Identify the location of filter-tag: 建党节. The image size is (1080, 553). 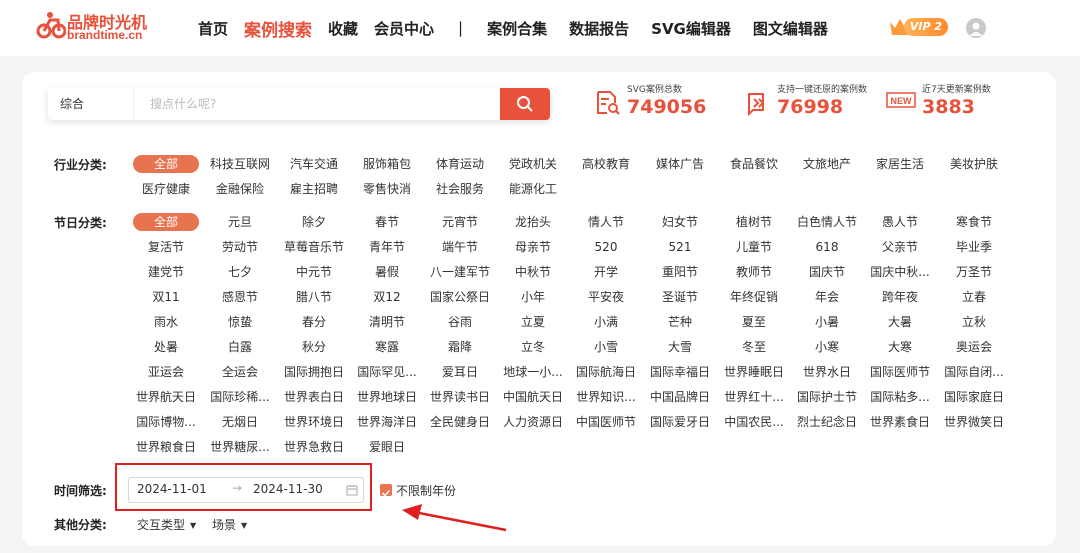
(166, 272).